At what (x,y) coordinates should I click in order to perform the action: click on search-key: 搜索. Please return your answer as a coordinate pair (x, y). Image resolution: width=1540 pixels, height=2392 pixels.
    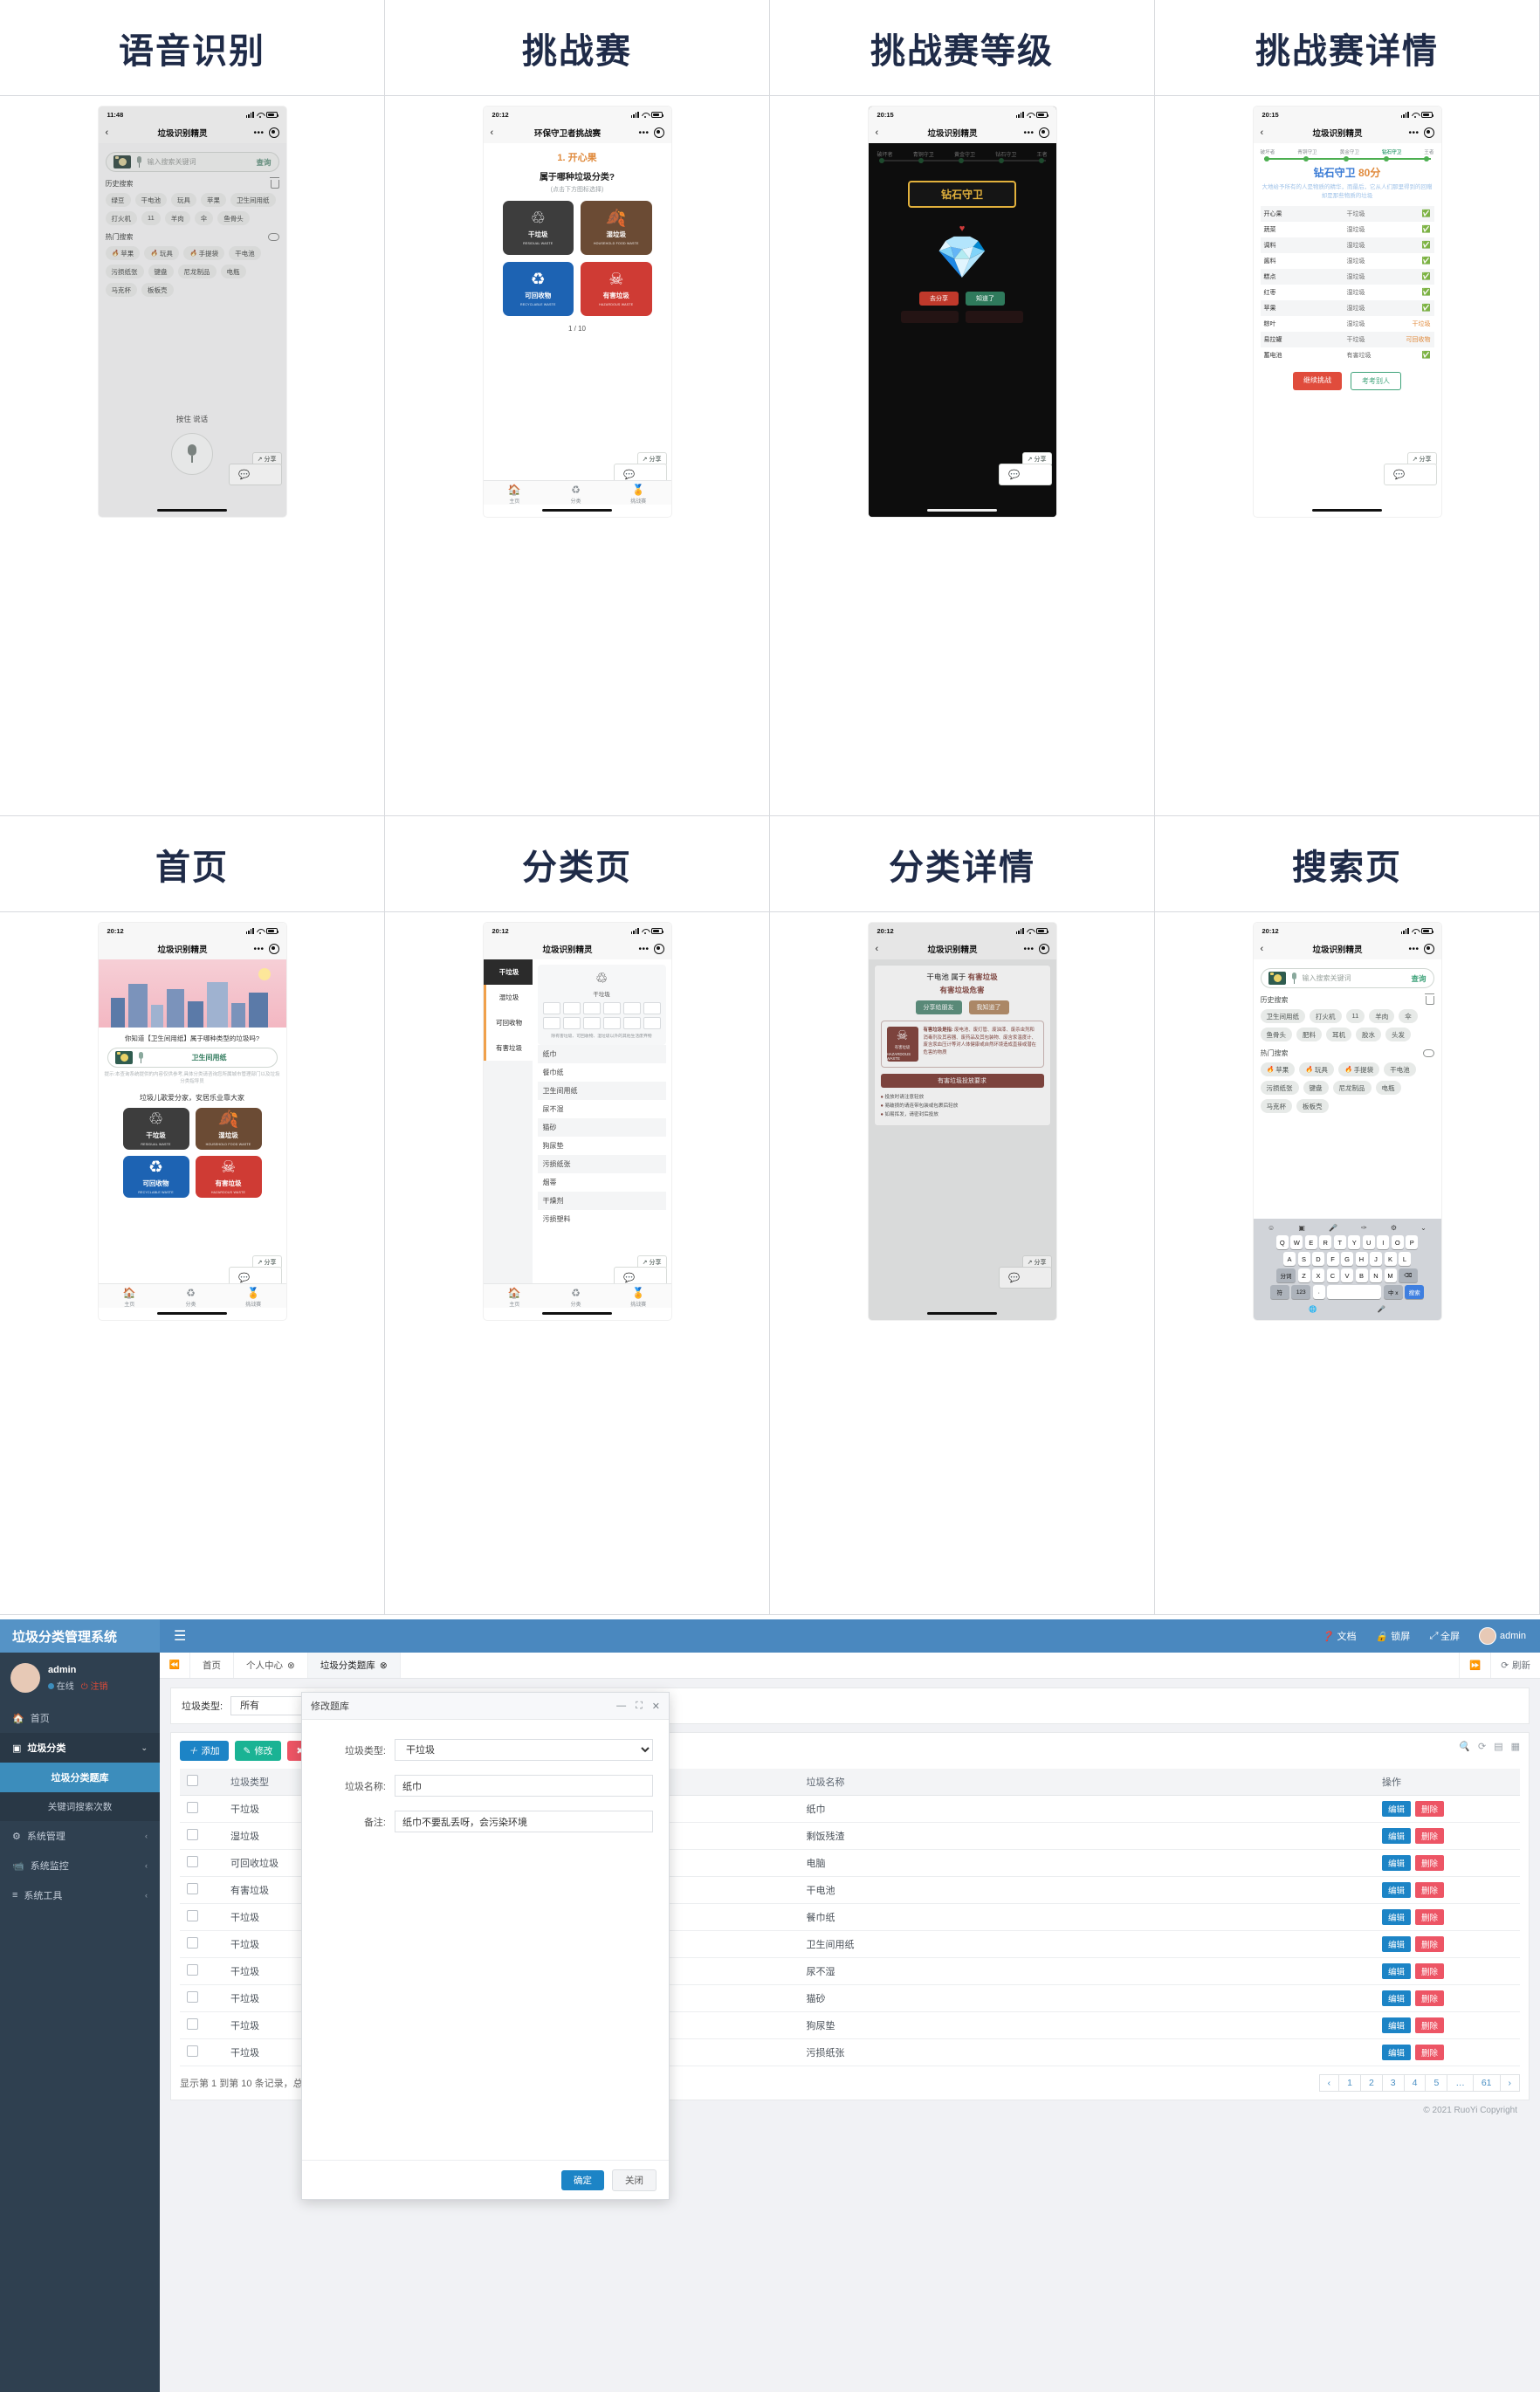
    Looking at the image, I should click on (1415, 1292).